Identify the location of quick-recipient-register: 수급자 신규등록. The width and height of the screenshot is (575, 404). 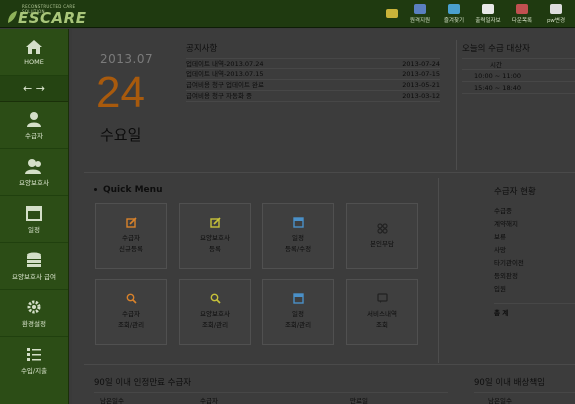
(131, 236).